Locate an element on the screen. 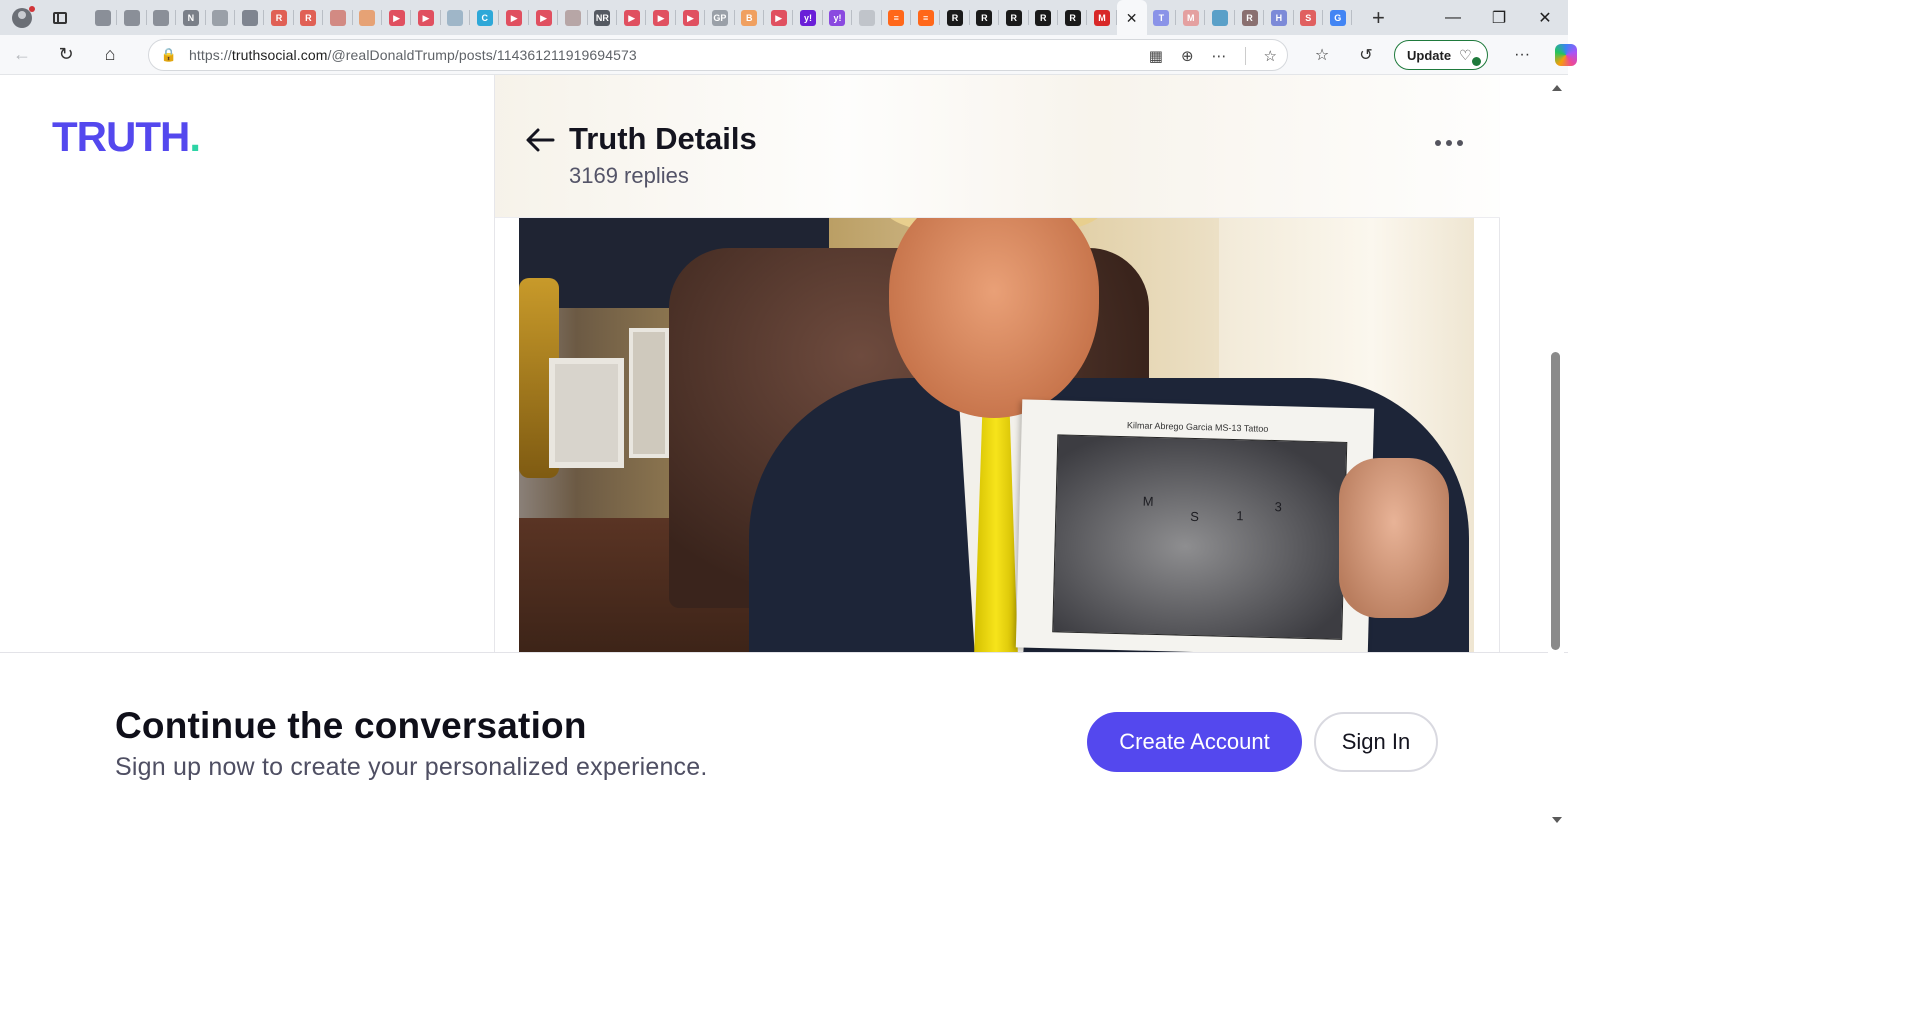 This screenshot has width=1920, height=1020. tab-news-icon: N is located at coordinates (191, 17).